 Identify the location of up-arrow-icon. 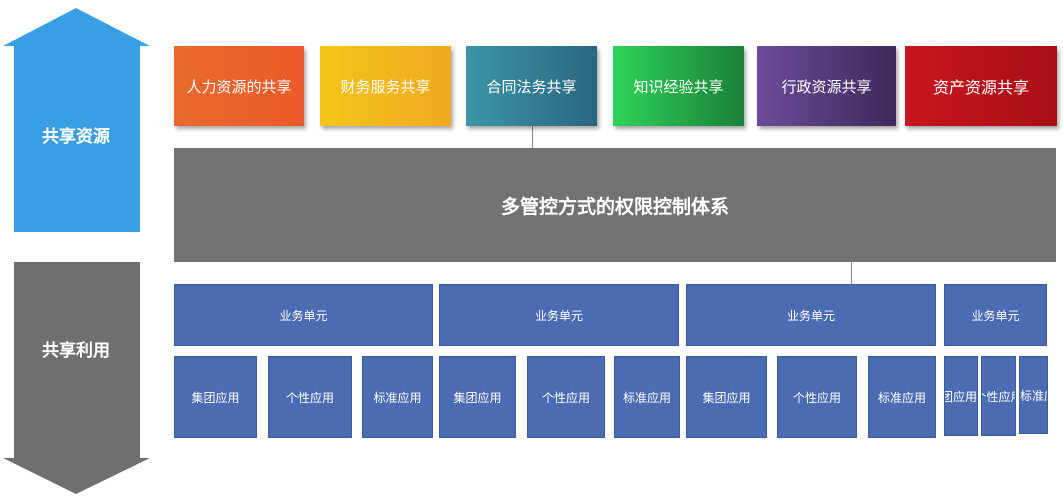
(76, 120).